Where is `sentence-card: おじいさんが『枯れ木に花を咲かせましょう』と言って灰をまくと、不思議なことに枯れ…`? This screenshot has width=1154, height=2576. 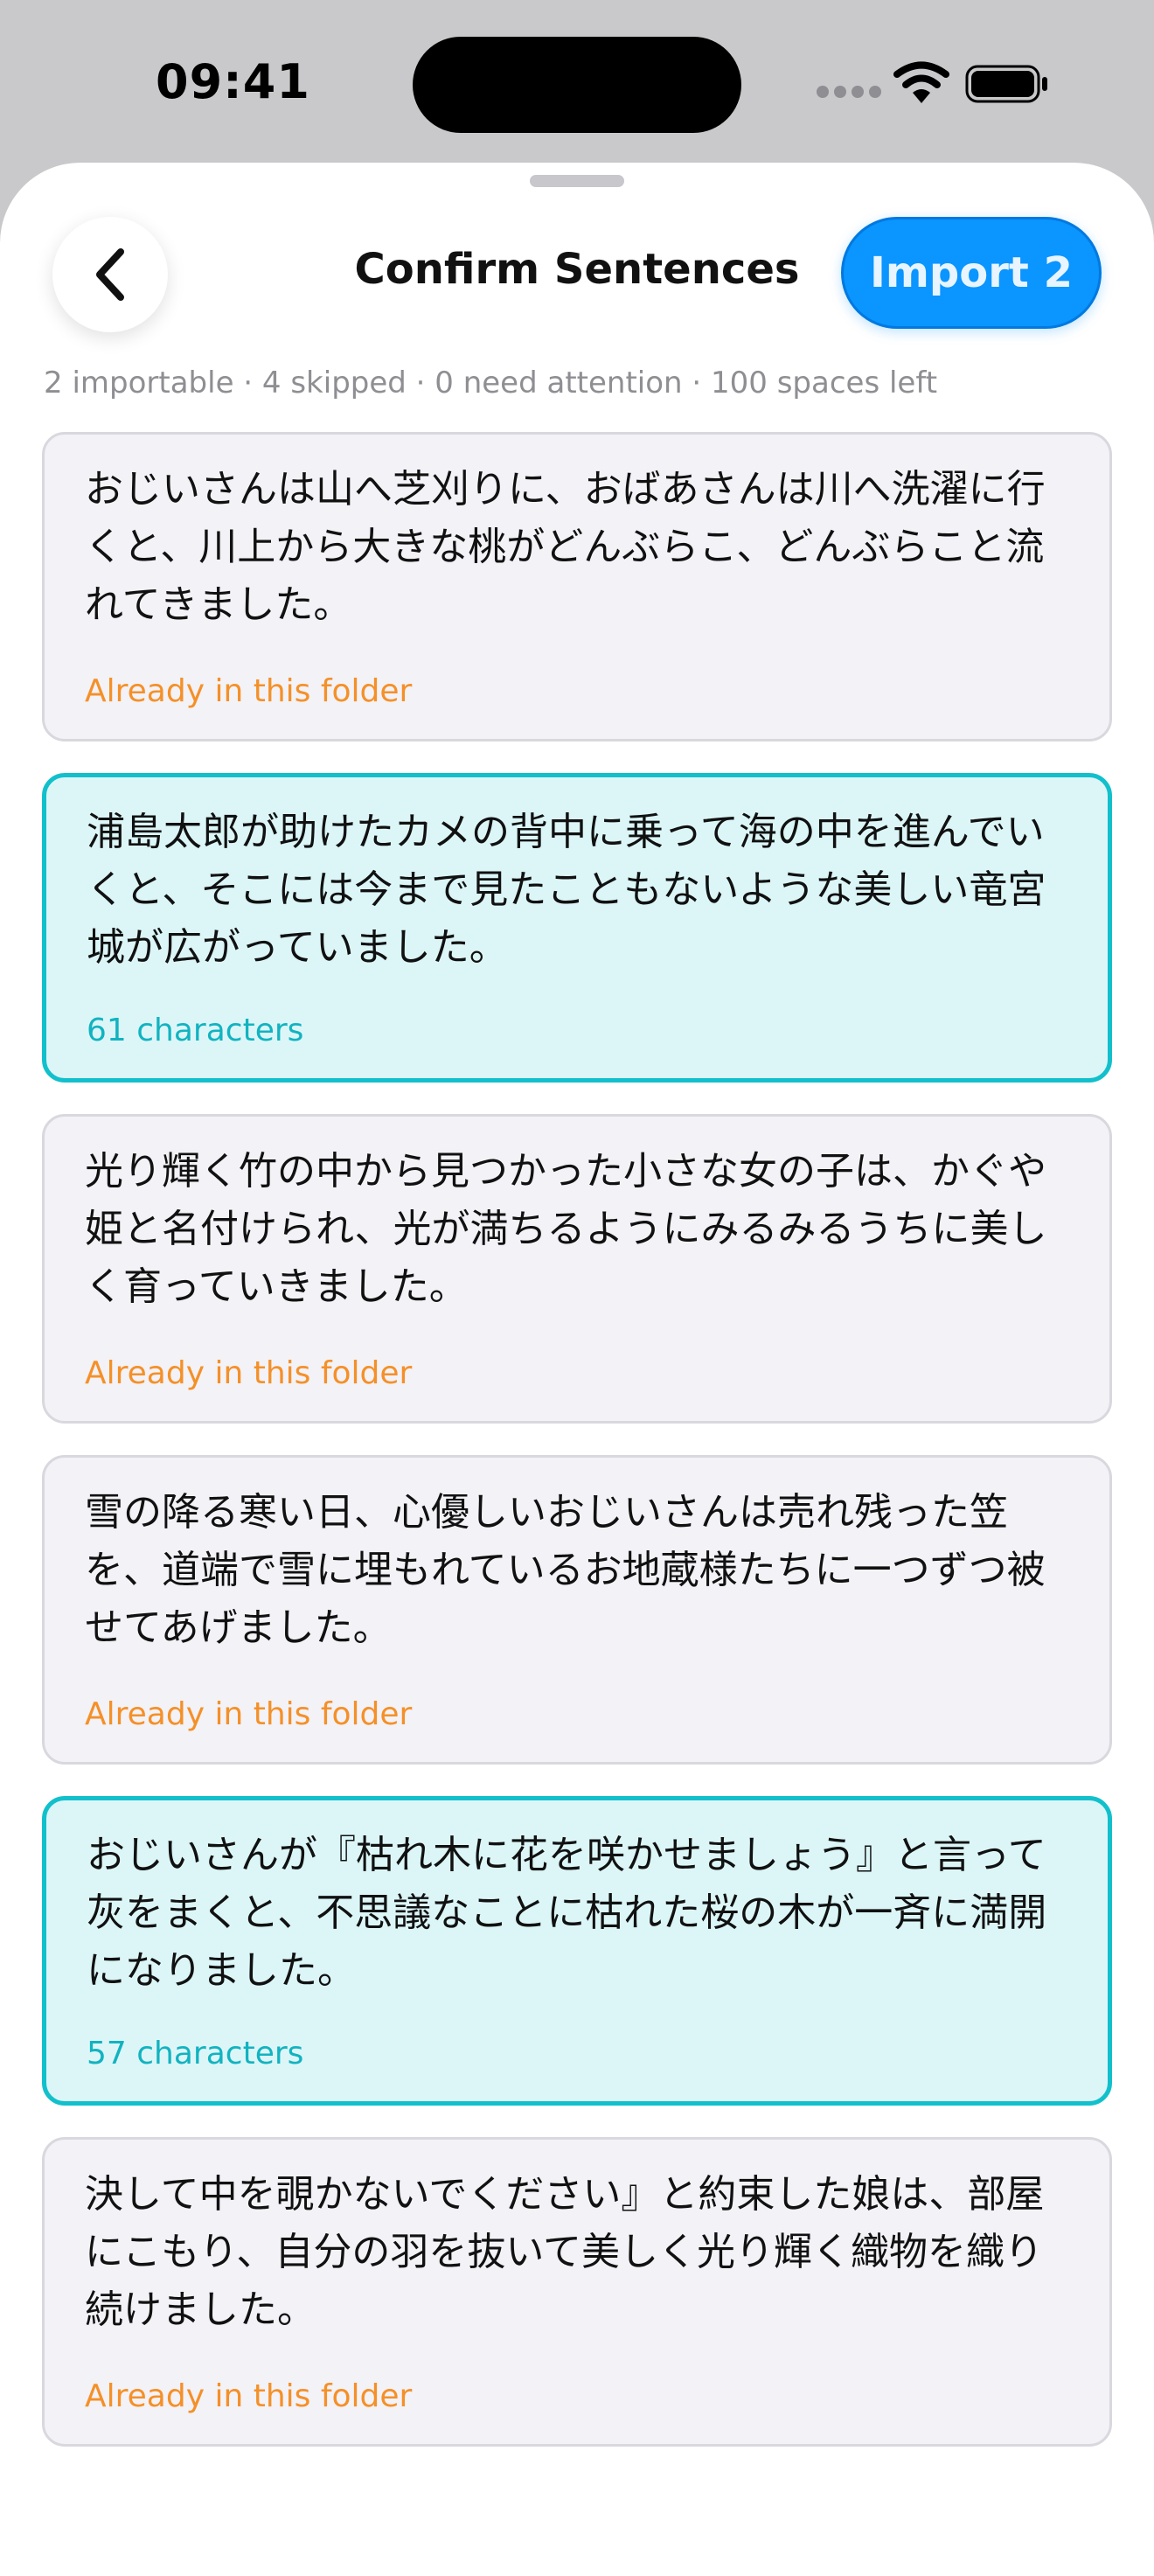 sentence-card: おじいさんが『枯れ木に花を咲かせましょう』と言って灰をまくと、不思議なことに枯れ… is located at coordinates (577, 1951).